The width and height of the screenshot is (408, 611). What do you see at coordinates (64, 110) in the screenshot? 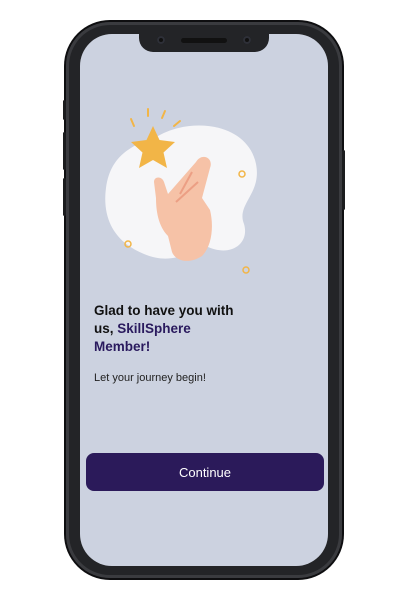
I see `side-button` at bounding box center [64, 110].